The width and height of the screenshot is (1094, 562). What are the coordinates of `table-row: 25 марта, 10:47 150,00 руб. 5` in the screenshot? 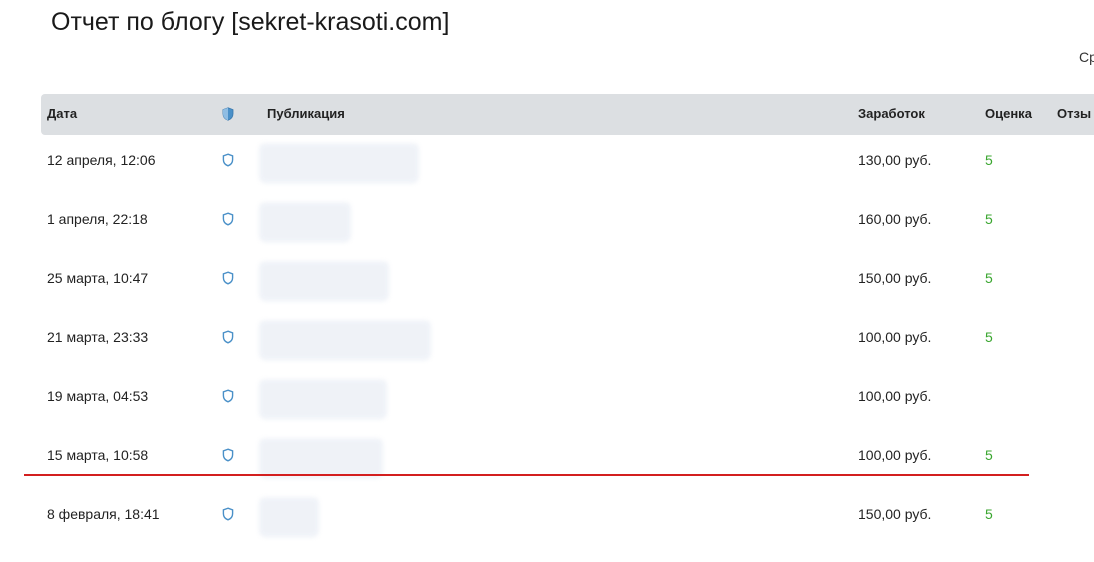 It's located at (567, 282).